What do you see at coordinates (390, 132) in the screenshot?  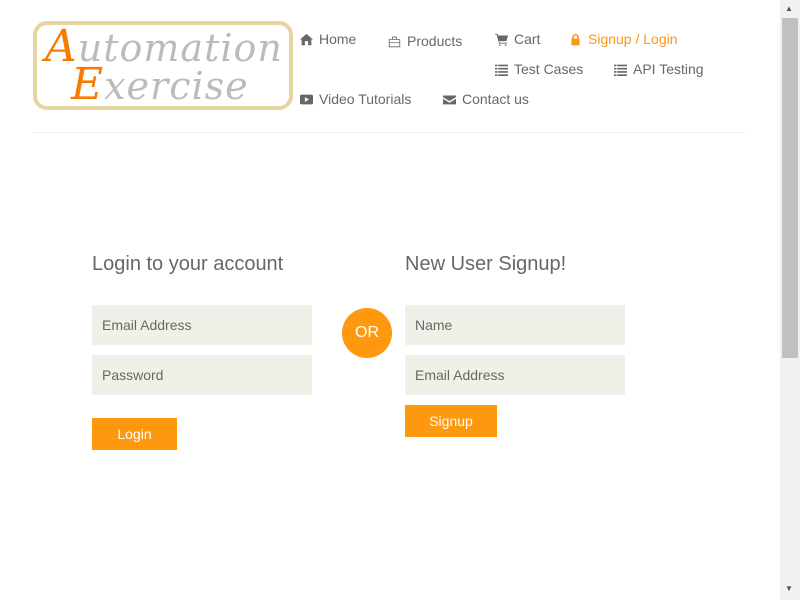 I see `header-divider` at bounding box center [390, 132].